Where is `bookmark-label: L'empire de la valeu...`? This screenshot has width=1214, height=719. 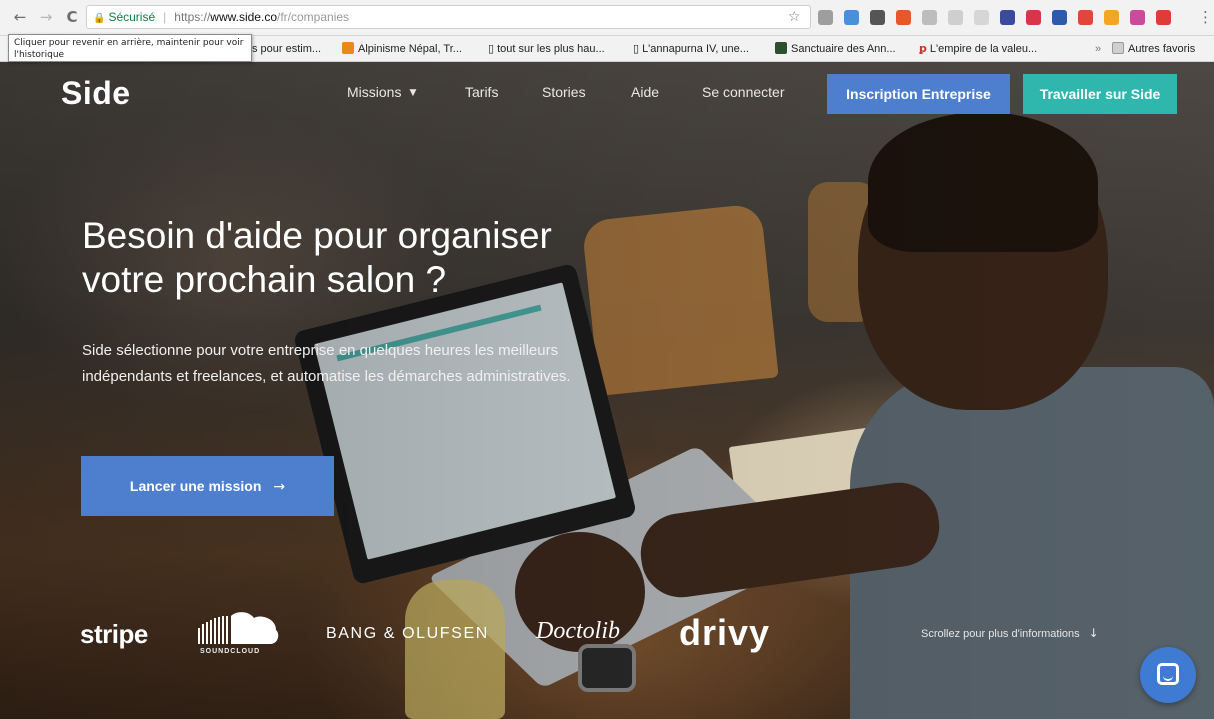
bookmark-label: L'empire de la valeu... is located at coordinates (983, 49).